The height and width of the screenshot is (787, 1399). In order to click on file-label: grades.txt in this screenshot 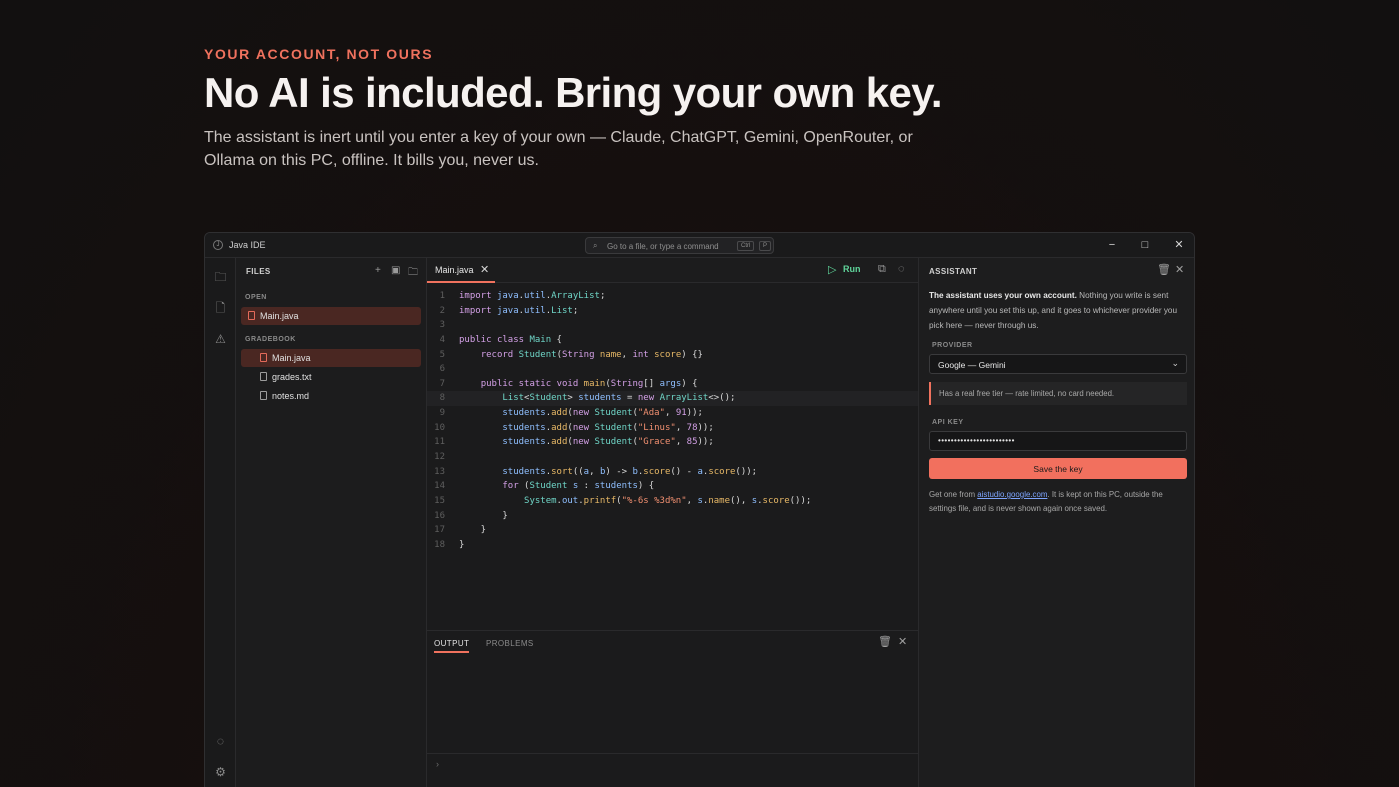, I will do `click(292, 377)`.